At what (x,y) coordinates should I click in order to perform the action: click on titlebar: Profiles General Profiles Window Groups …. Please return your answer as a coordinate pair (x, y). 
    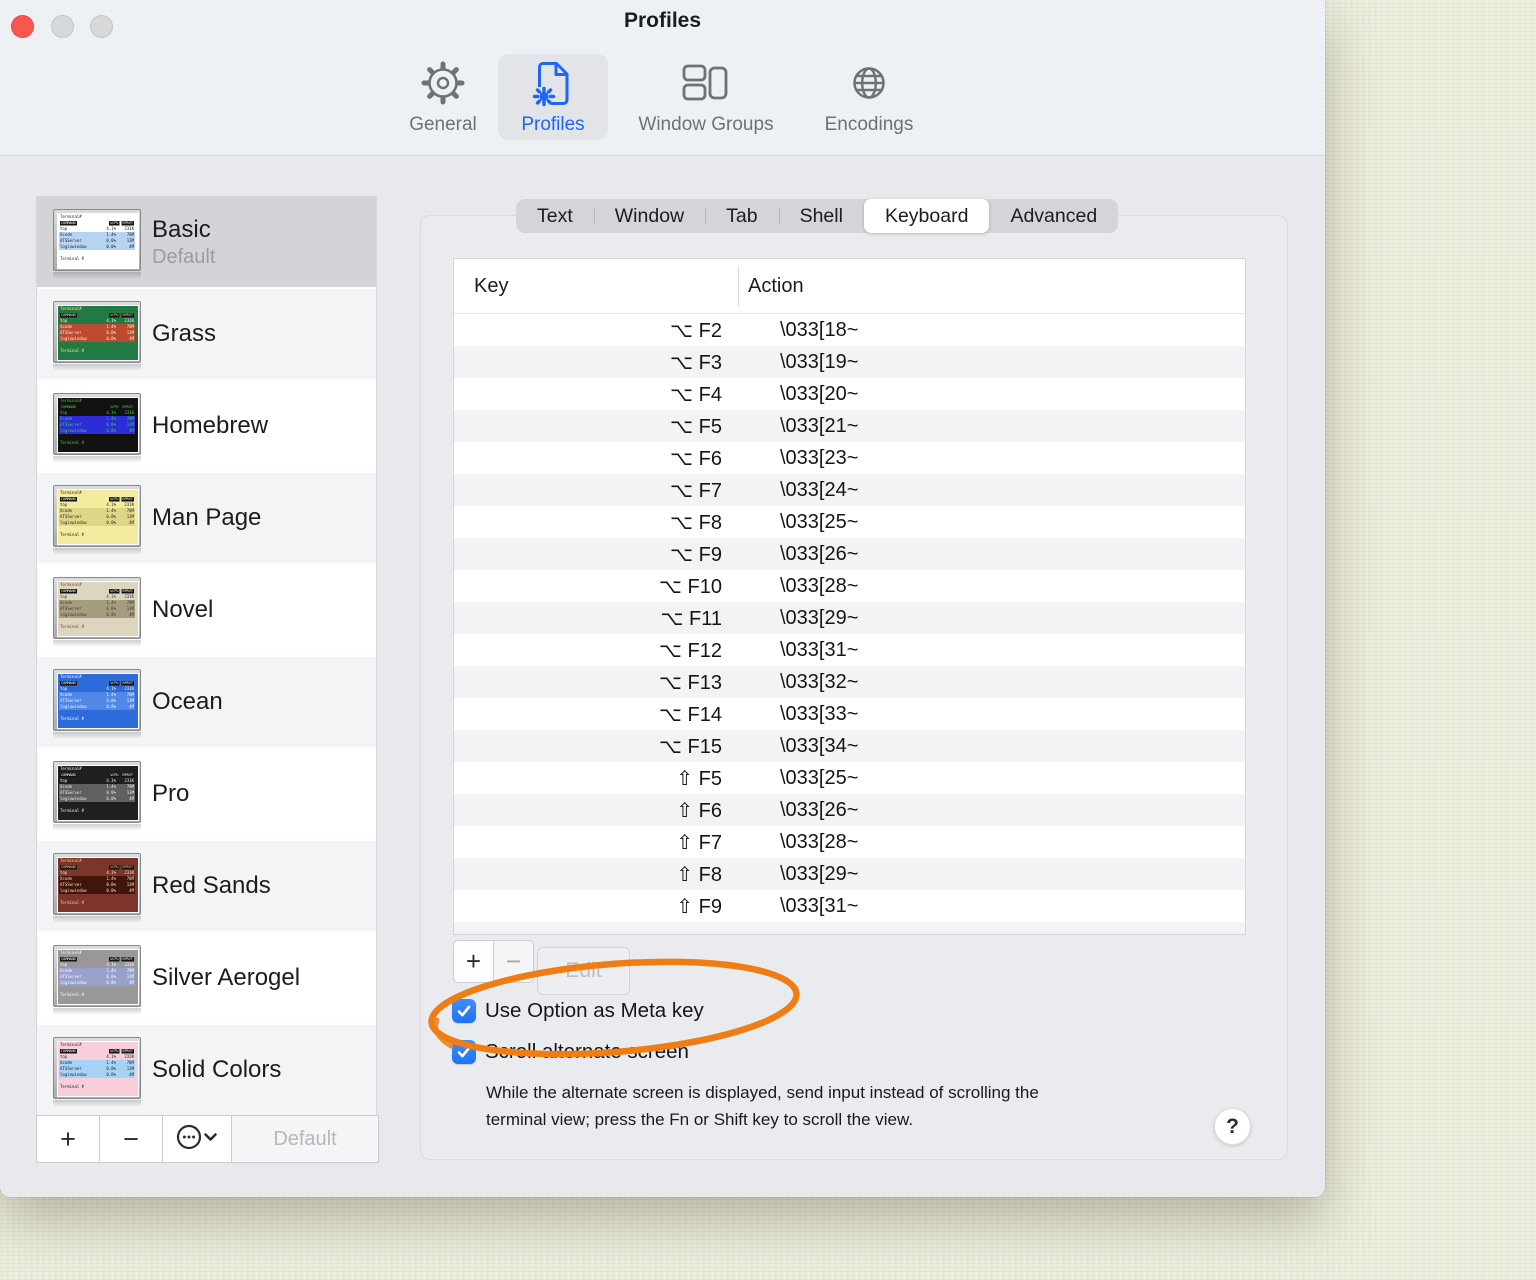
    Looking at the image, I should click on (662, 78).